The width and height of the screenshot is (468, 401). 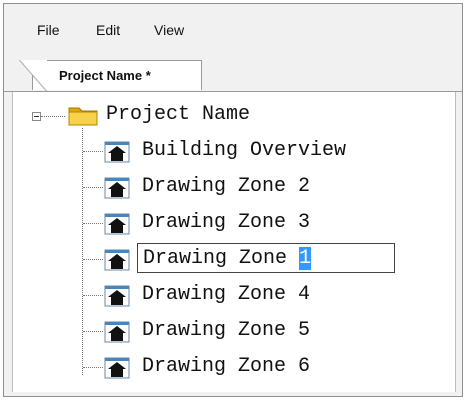 What do you see at coordinates (36, 116) in the screenshot?
I see `collapse-toggle` at bounding box center [36, 116].